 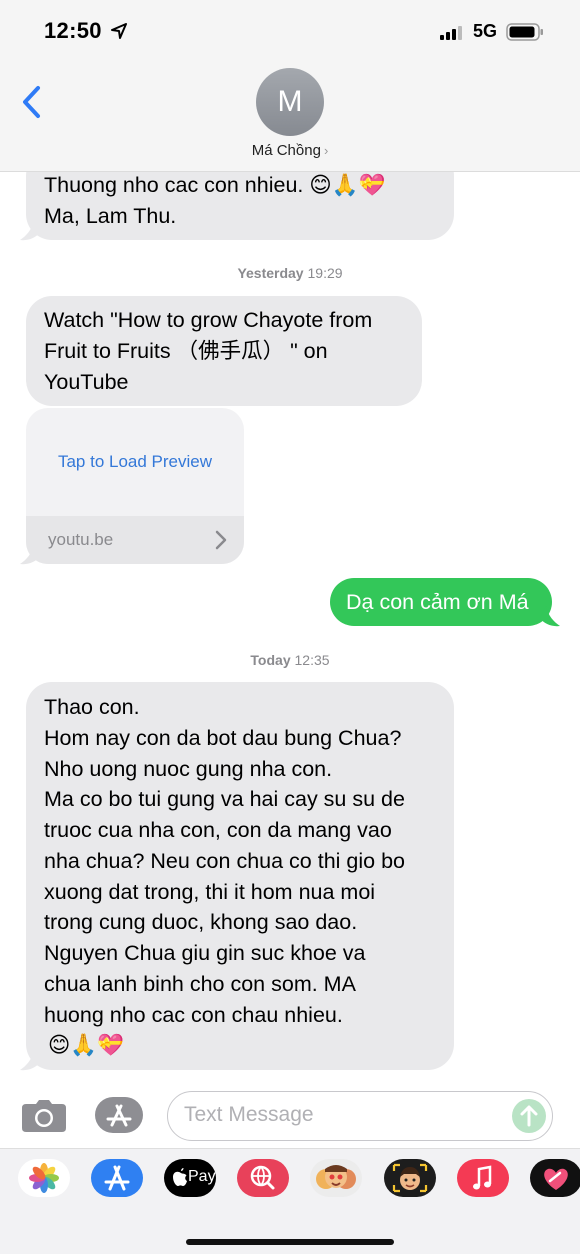 I want to click on sent-message-bubble: Dạ con cảm ơn Má, so click(x=441, y=602).